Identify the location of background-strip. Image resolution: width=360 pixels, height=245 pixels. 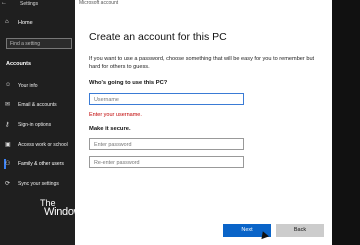
(346, 122).